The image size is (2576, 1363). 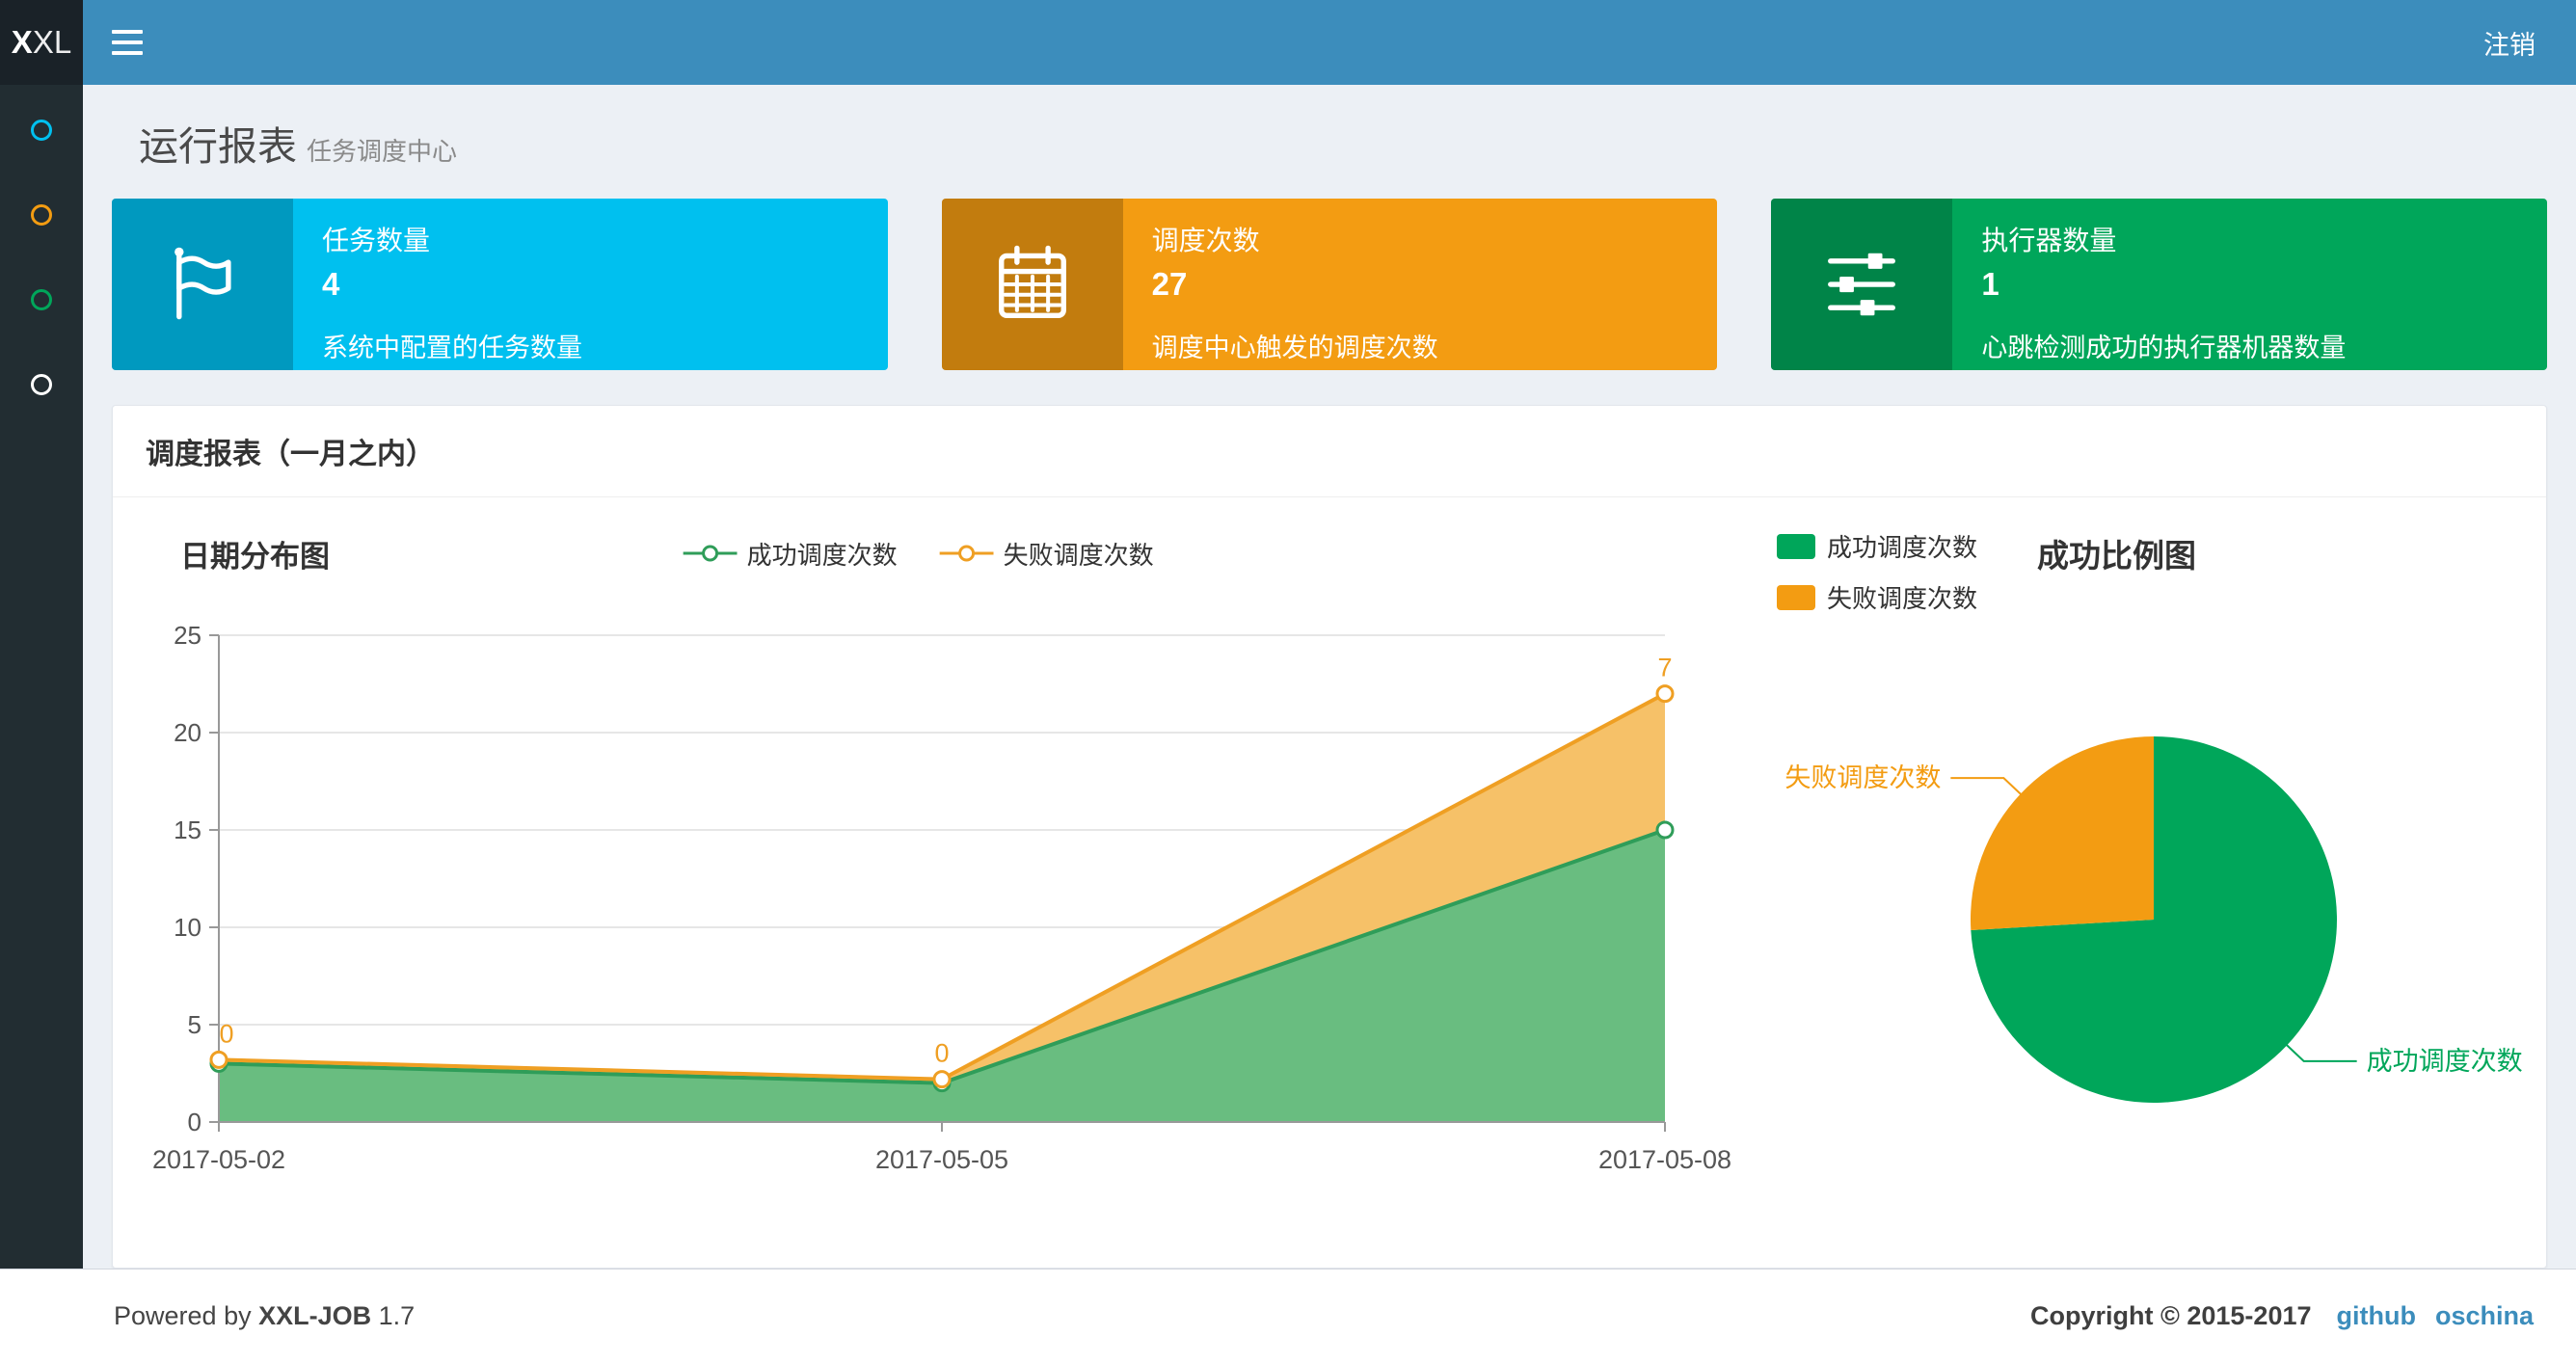 I want to click on info-box-content: 调度次数 27 调度中心触发的调度次数, so click(x=1421, y=284).